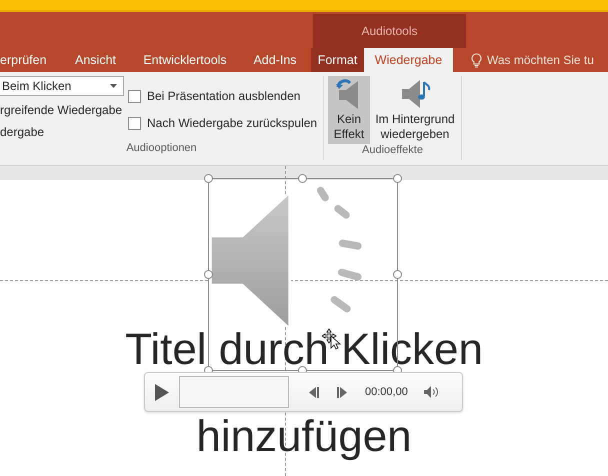 The height and width of the screenshot is (476, 608). Describe the element at coordinates (113, 86) in the screenshot. I see `dropdown-arrow-icon` at that location.